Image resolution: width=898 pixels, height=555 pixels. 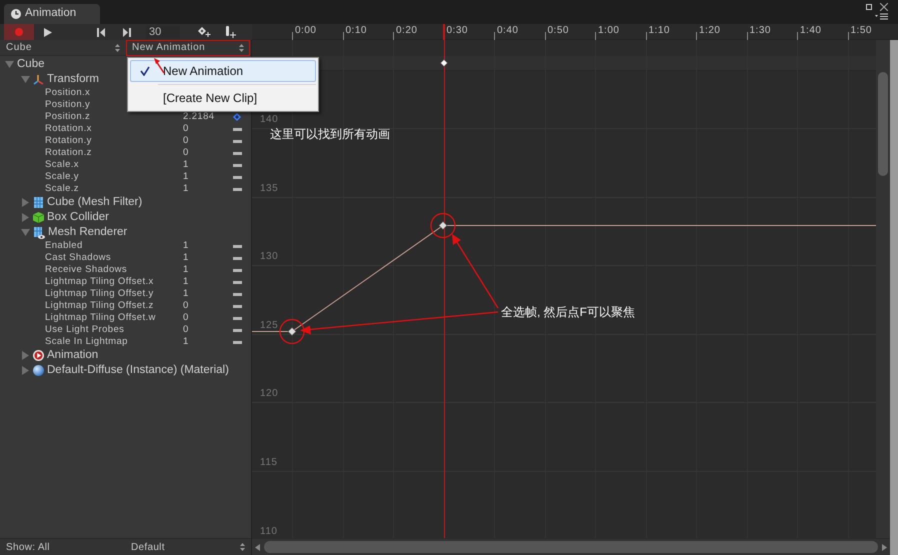 What do you see at coordinates (138, 370) in the screenshot?
I see `component-label: Default-Diffuse (Instance) (Material)` at bounding box center [138, 370].